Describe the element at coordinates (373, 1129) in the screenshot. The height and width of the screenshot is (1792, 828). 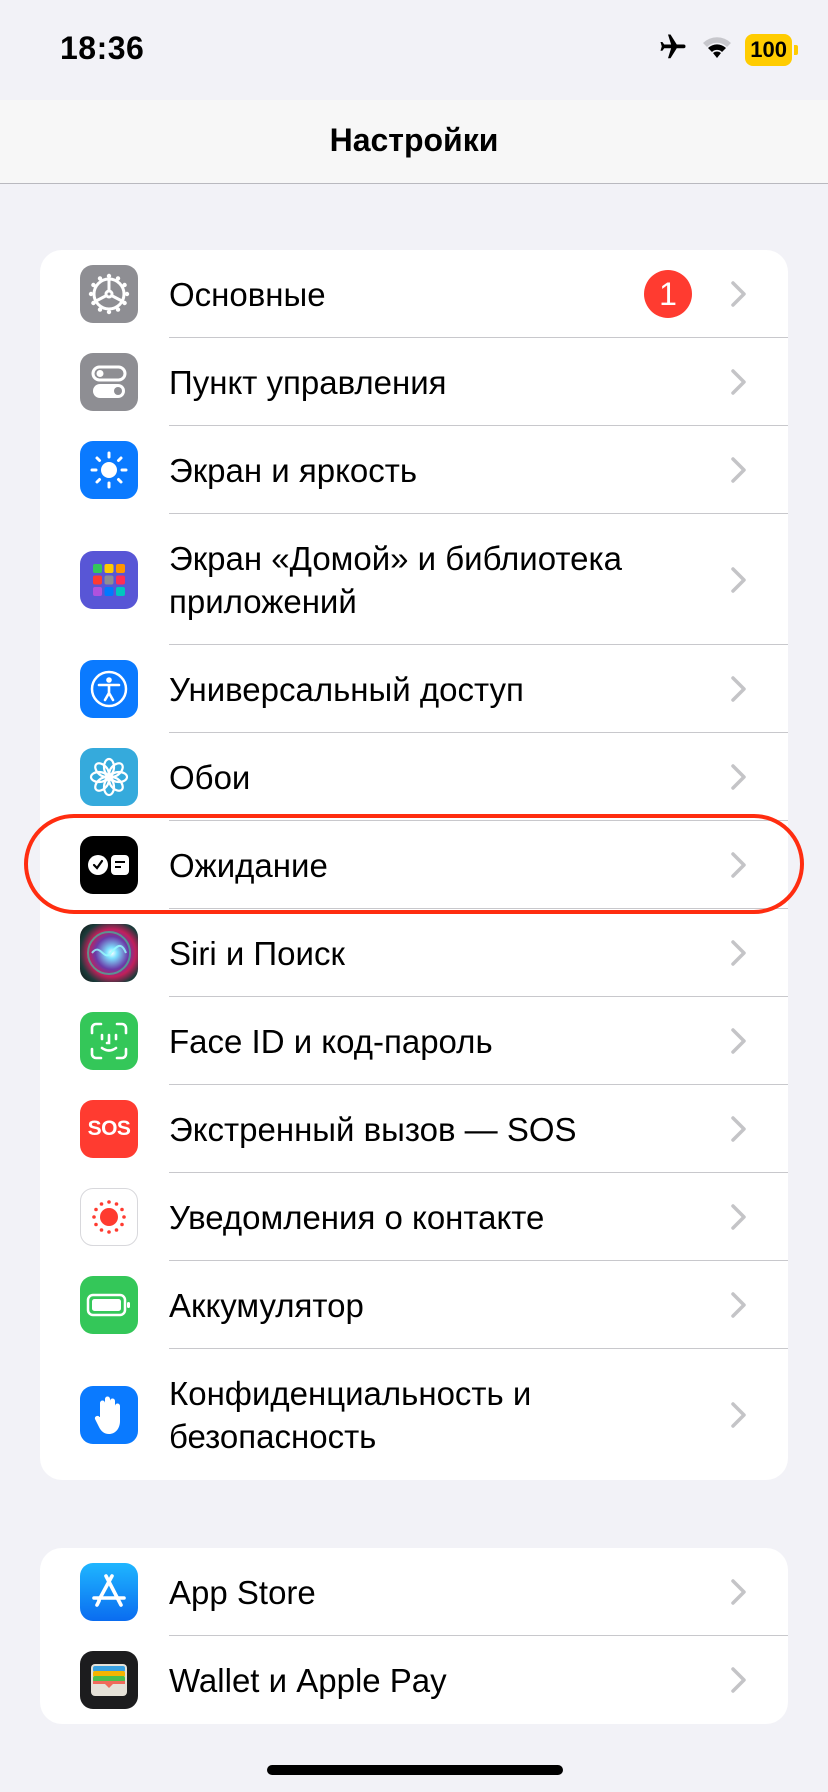
I see `settings-row-label: Экстренный вызов — SOS` at that location.